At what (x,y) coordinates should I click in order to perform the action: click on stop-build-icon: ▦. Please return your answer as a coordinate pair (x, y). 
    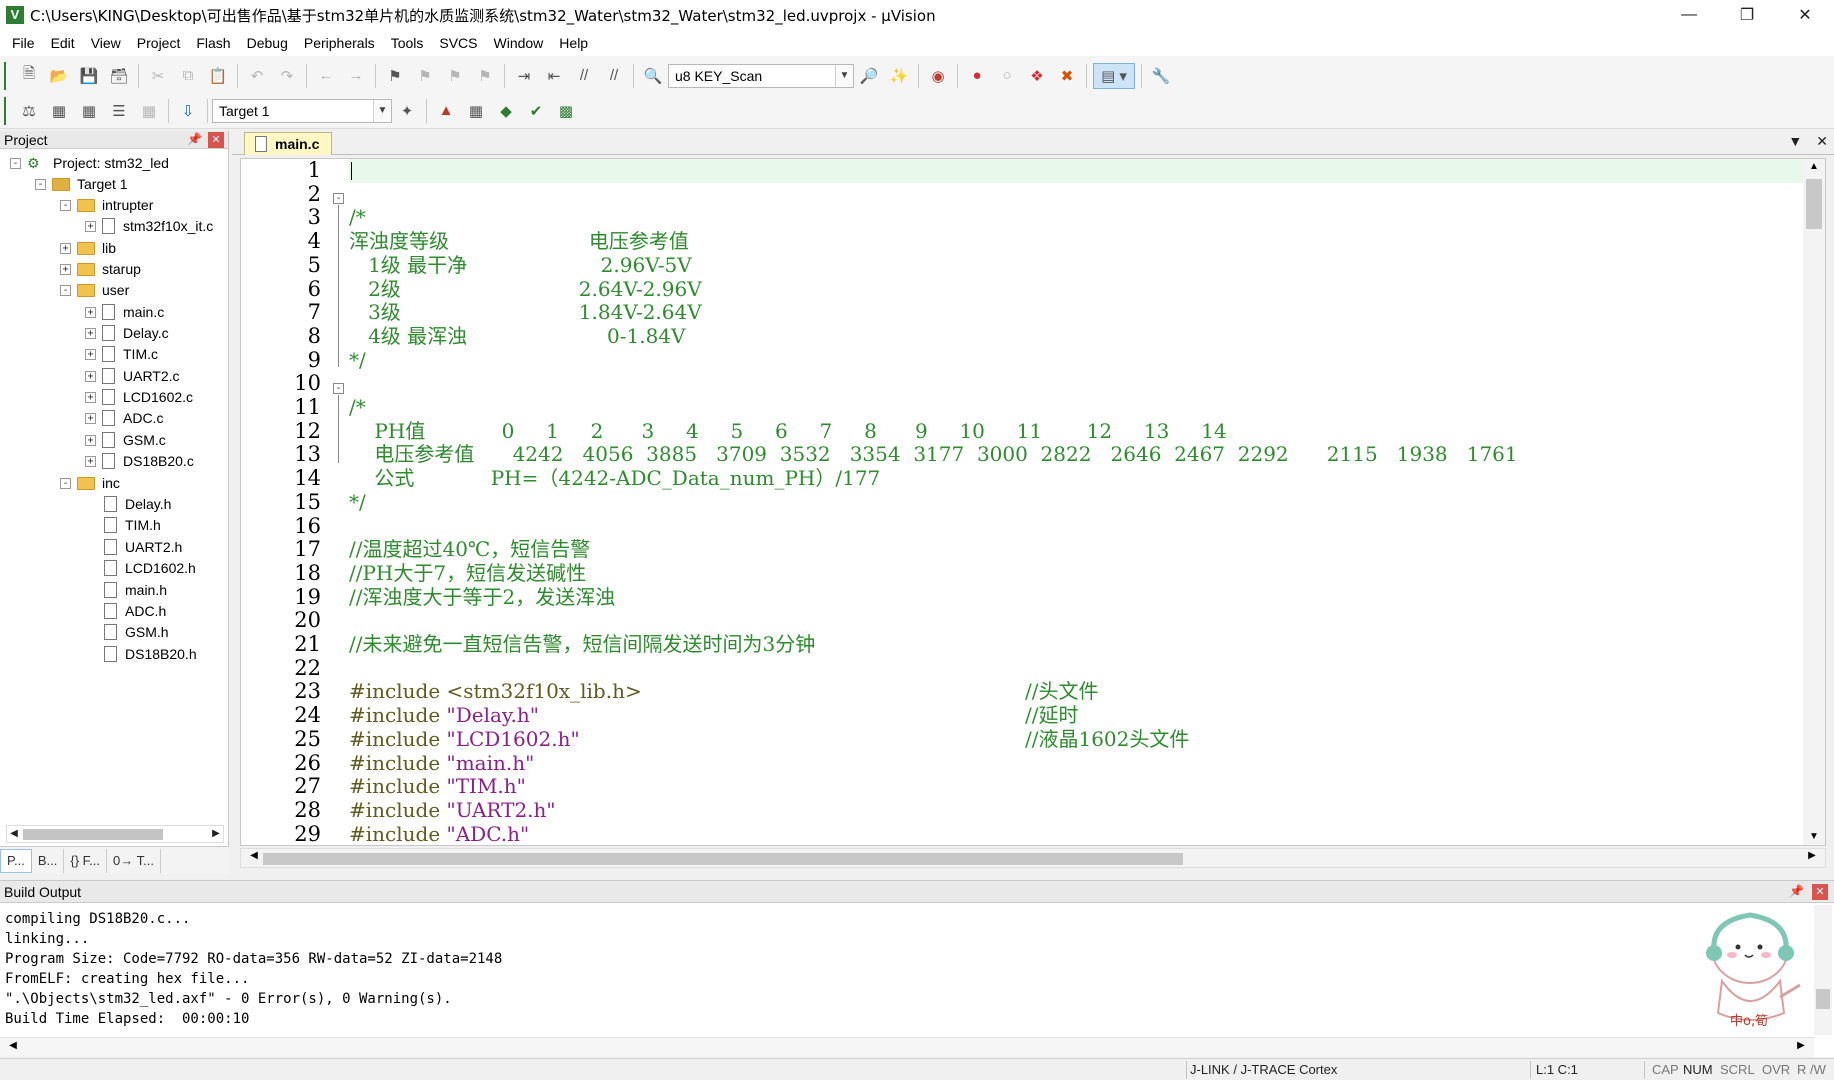
    Looking at the image, I should click on (149, 111).